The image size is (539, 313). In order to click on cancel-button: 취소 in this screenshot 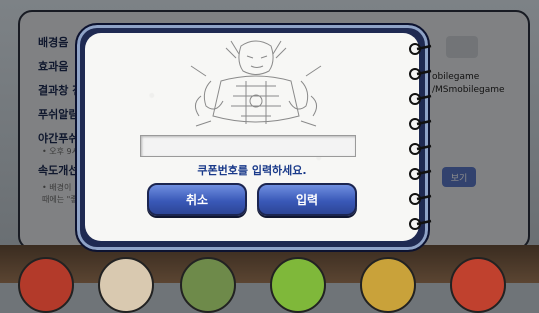, I will do `click(197, 199)`.